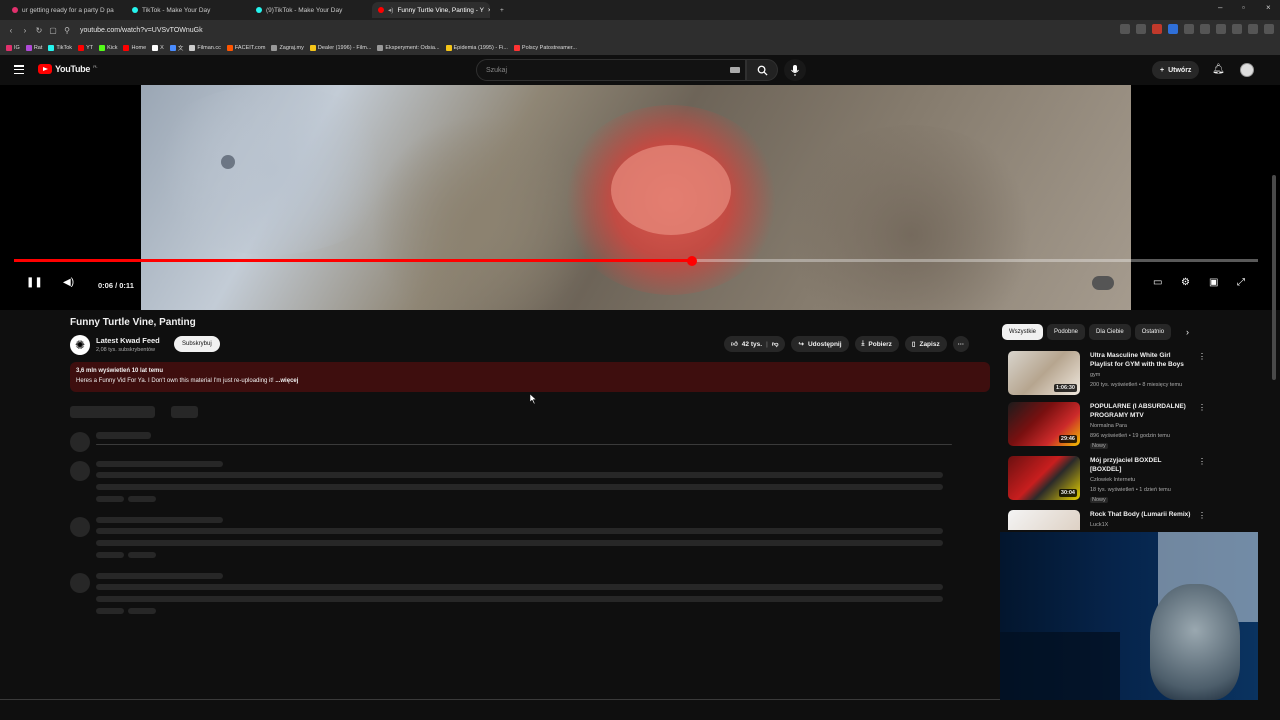 Image resolution: width=1280 pixels, height=720 pixels. I want to click on notifications-bell-icon: 🔔︎, so click(1218, 69).